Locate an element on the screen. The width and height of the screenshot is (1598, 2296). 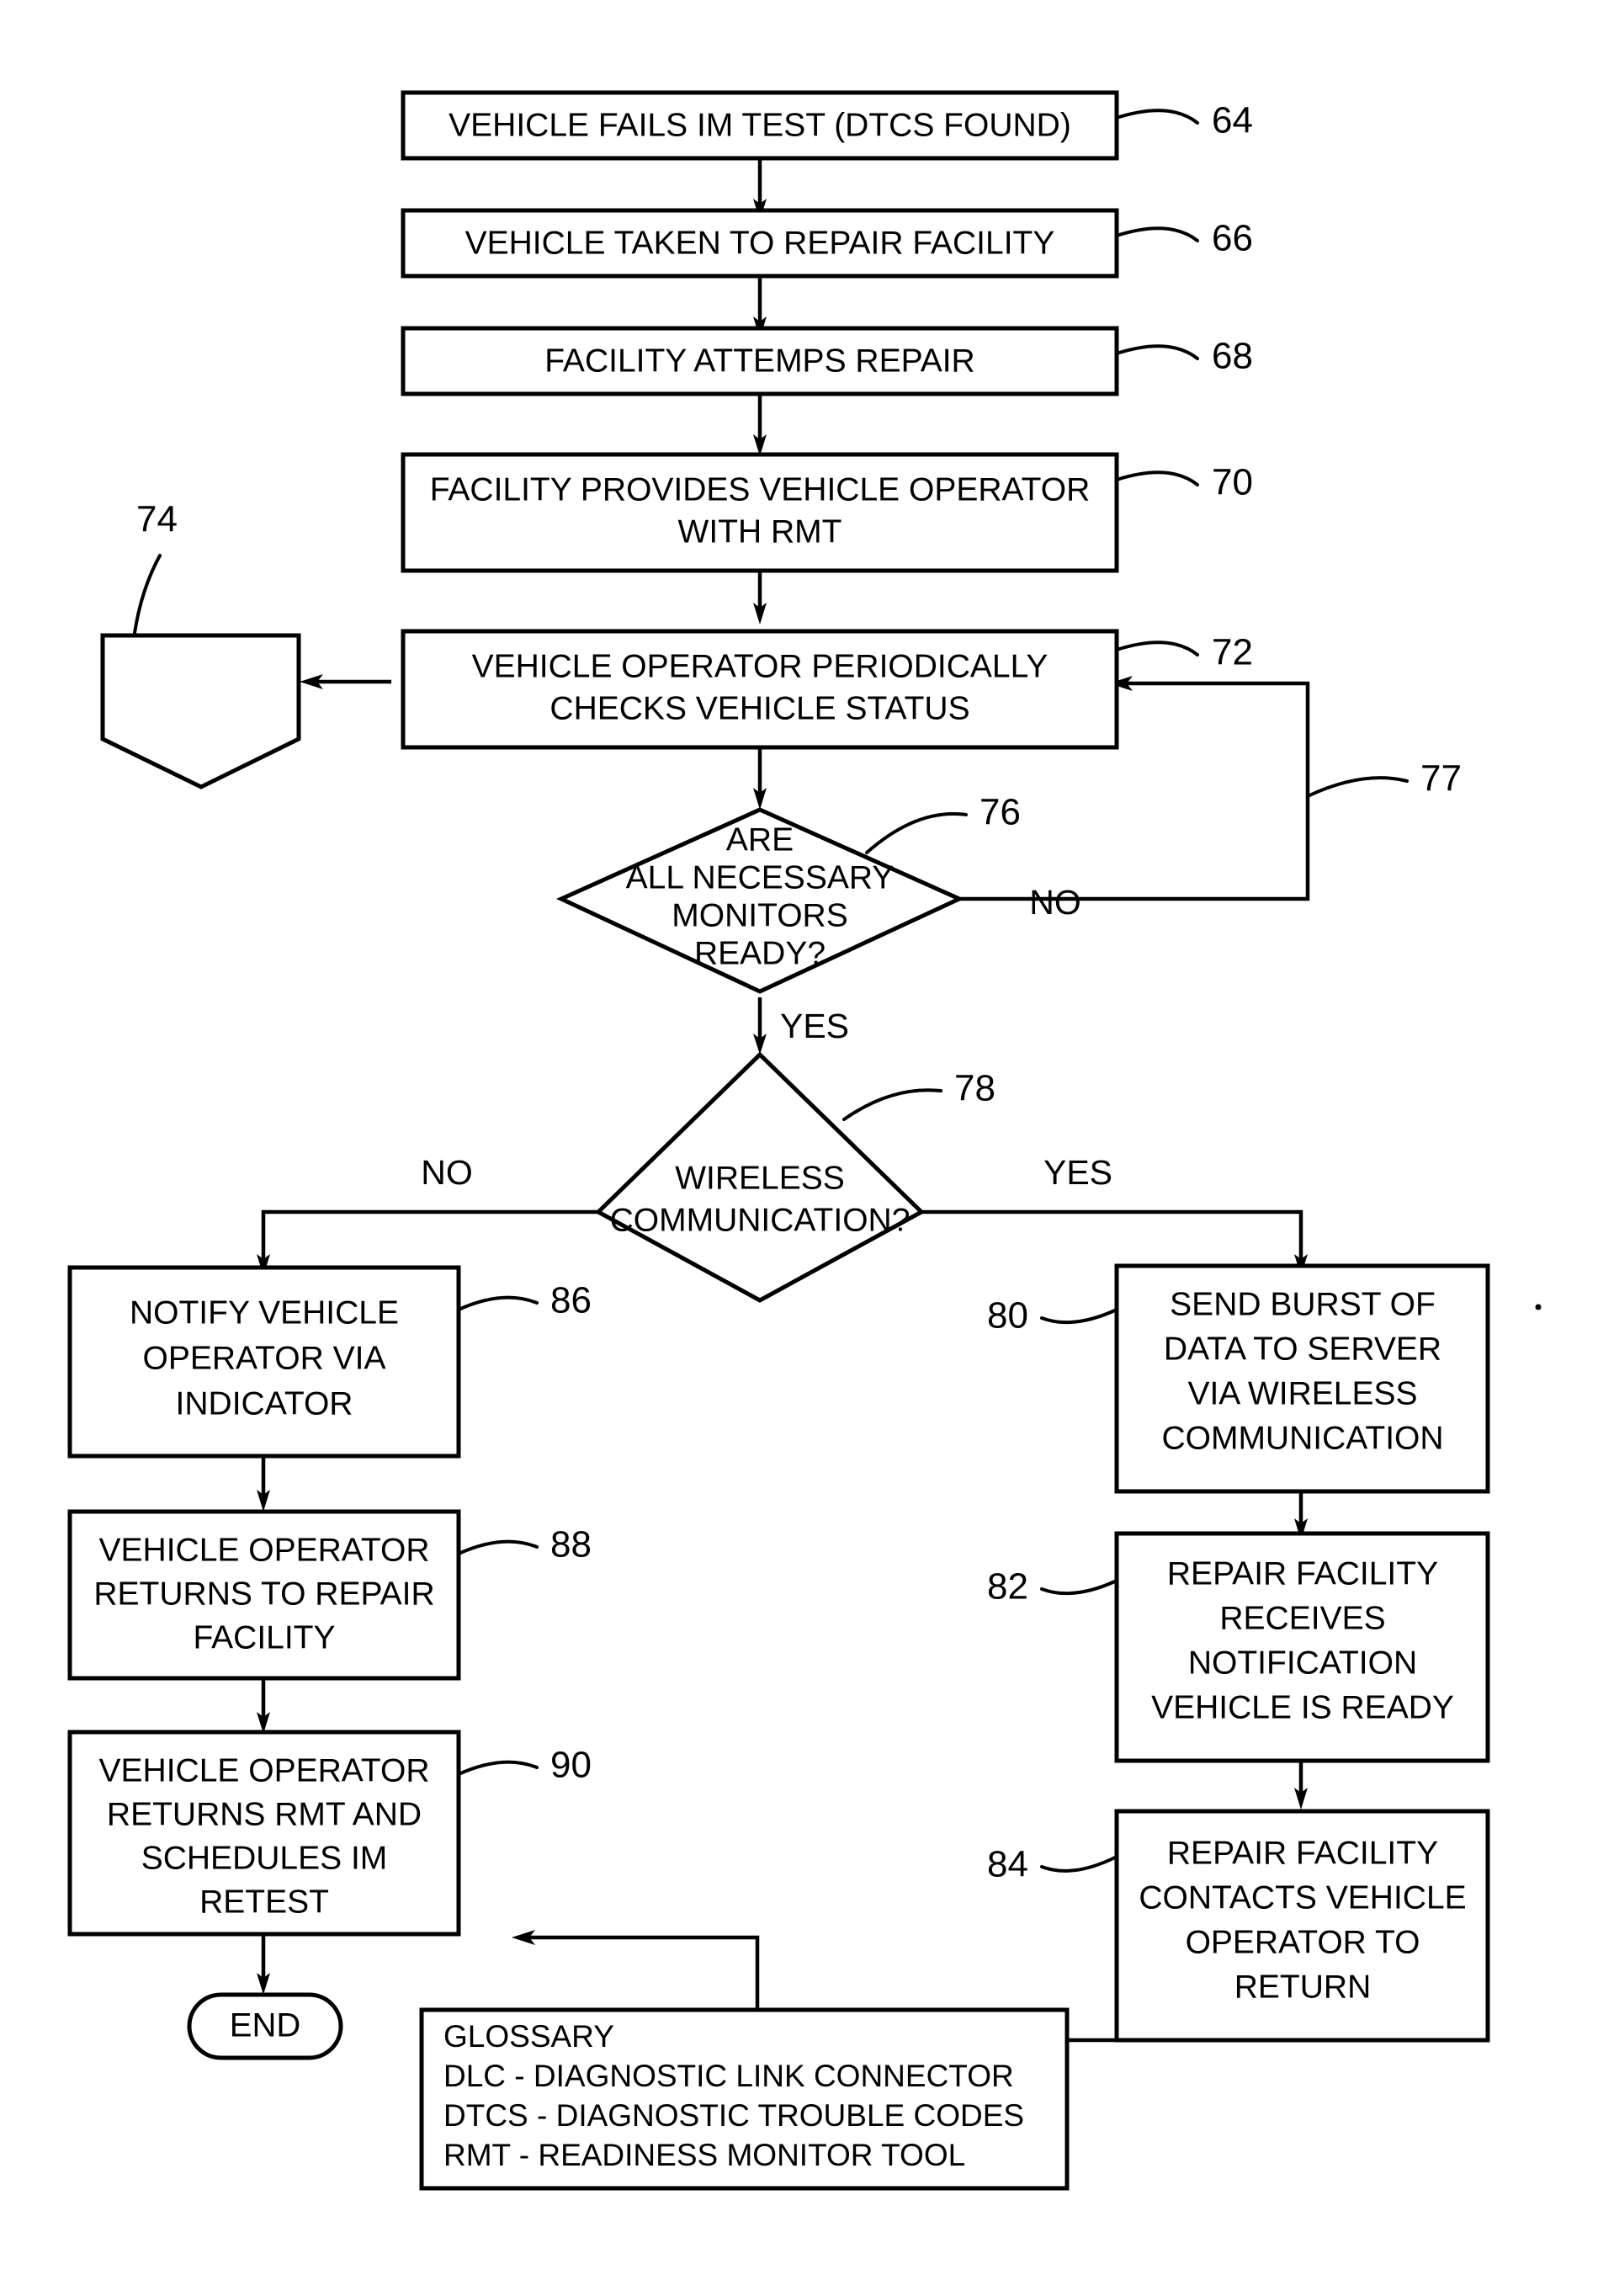
ref-callout-74: 74 is located at coordinates (155, 567).